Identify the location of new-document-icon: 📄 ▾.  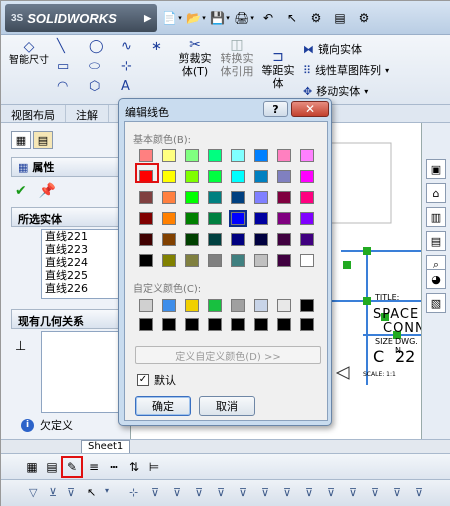
(172, 18).